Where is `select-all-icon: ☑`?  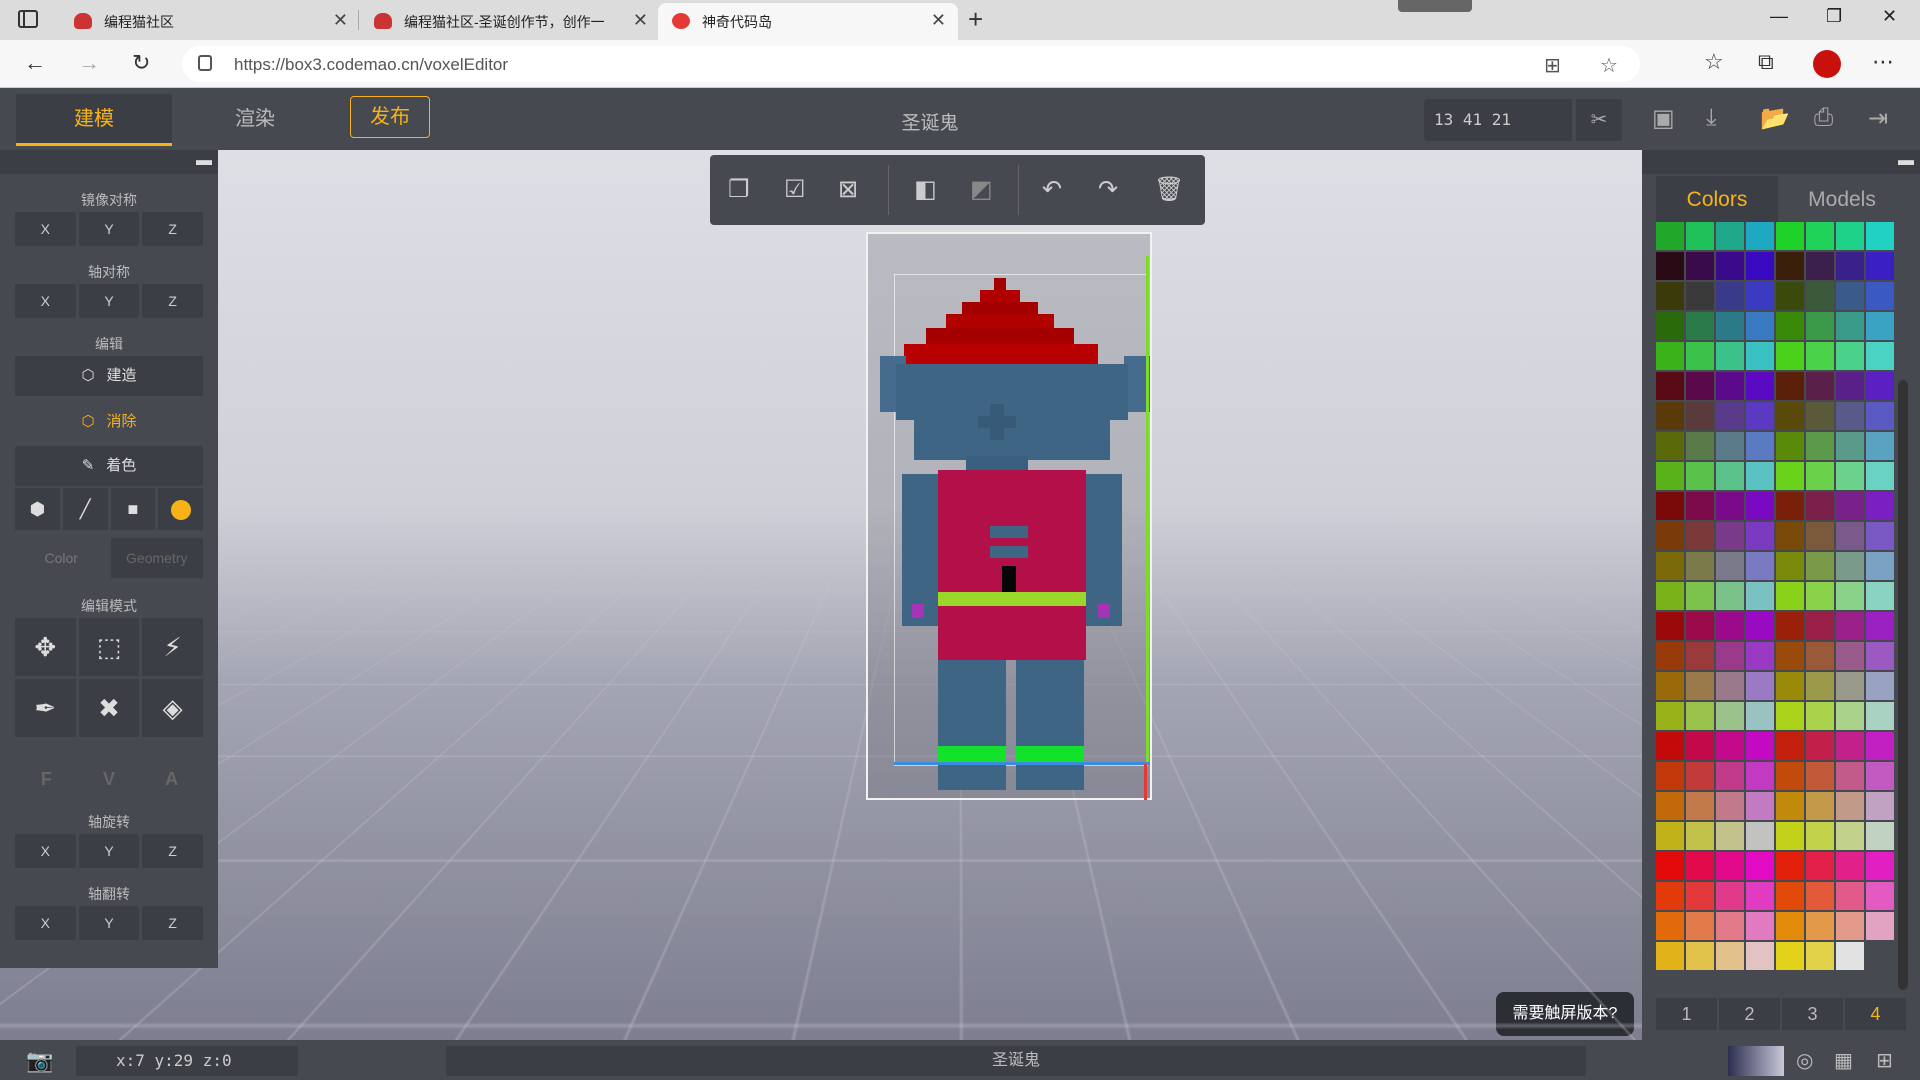 select-all-icon: ☑ is located at coordinates (795, 189).